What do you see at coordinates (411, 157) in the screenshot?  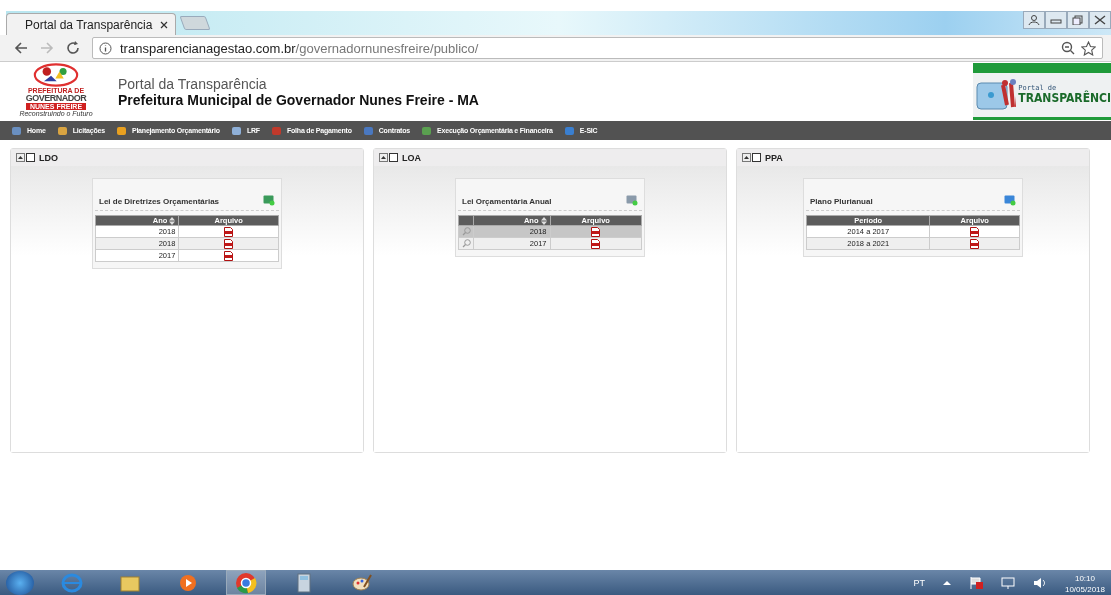 I see `panel-title: LOA` at bounding box center [411, 157].